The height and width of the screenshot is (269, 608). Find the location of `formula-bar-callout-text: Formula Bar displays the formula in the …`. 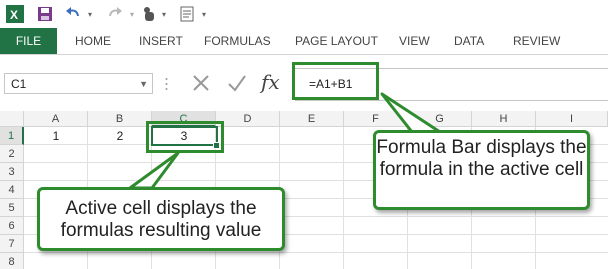

formula-bar-callout-text: Formula Bar displays the formula in the … is located at coordinates (481, 158).